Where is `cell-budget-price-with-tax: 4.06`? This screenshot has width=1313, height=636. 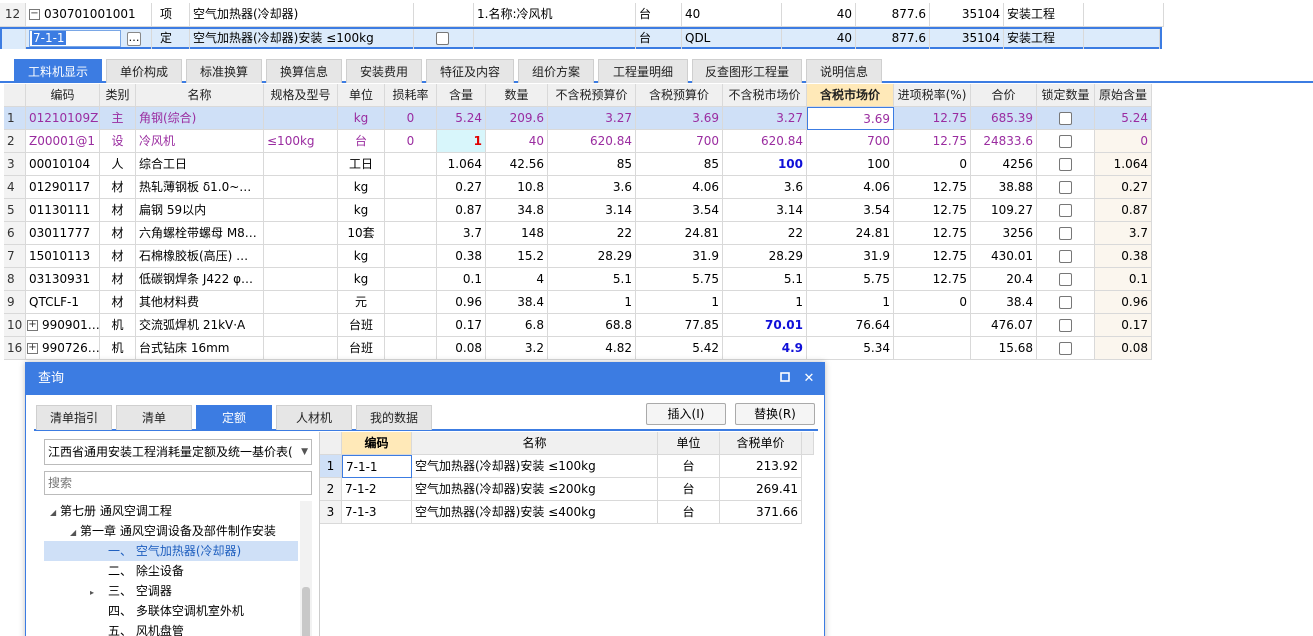 cell-budget-price-with-tax: 4.06 is located at coordinates (679, 187).